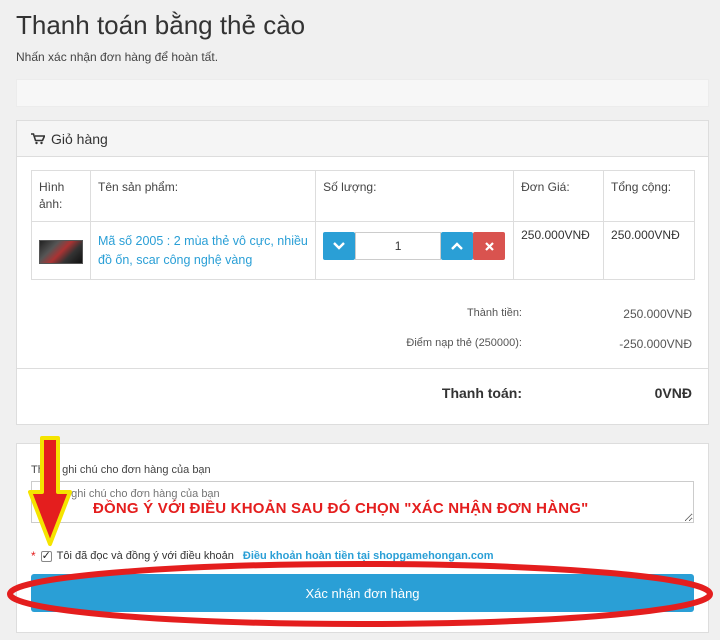 The width and height of the screenshot is (720, 640). What do you see at coordinates (415, 196) in the screenshot?
I see `col-header-quantity: Số lượng:` at bounding box center [415, 196].